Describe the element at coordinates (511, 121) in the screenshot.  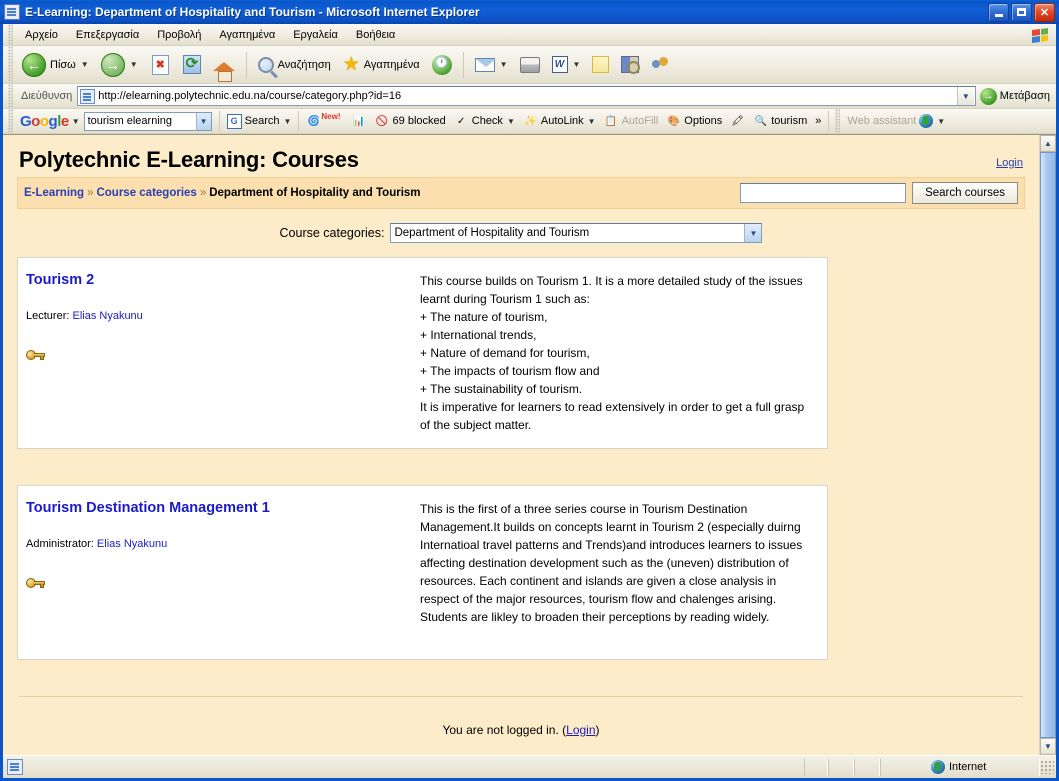
I see `check-dropdown-icon: ▼` at that location.